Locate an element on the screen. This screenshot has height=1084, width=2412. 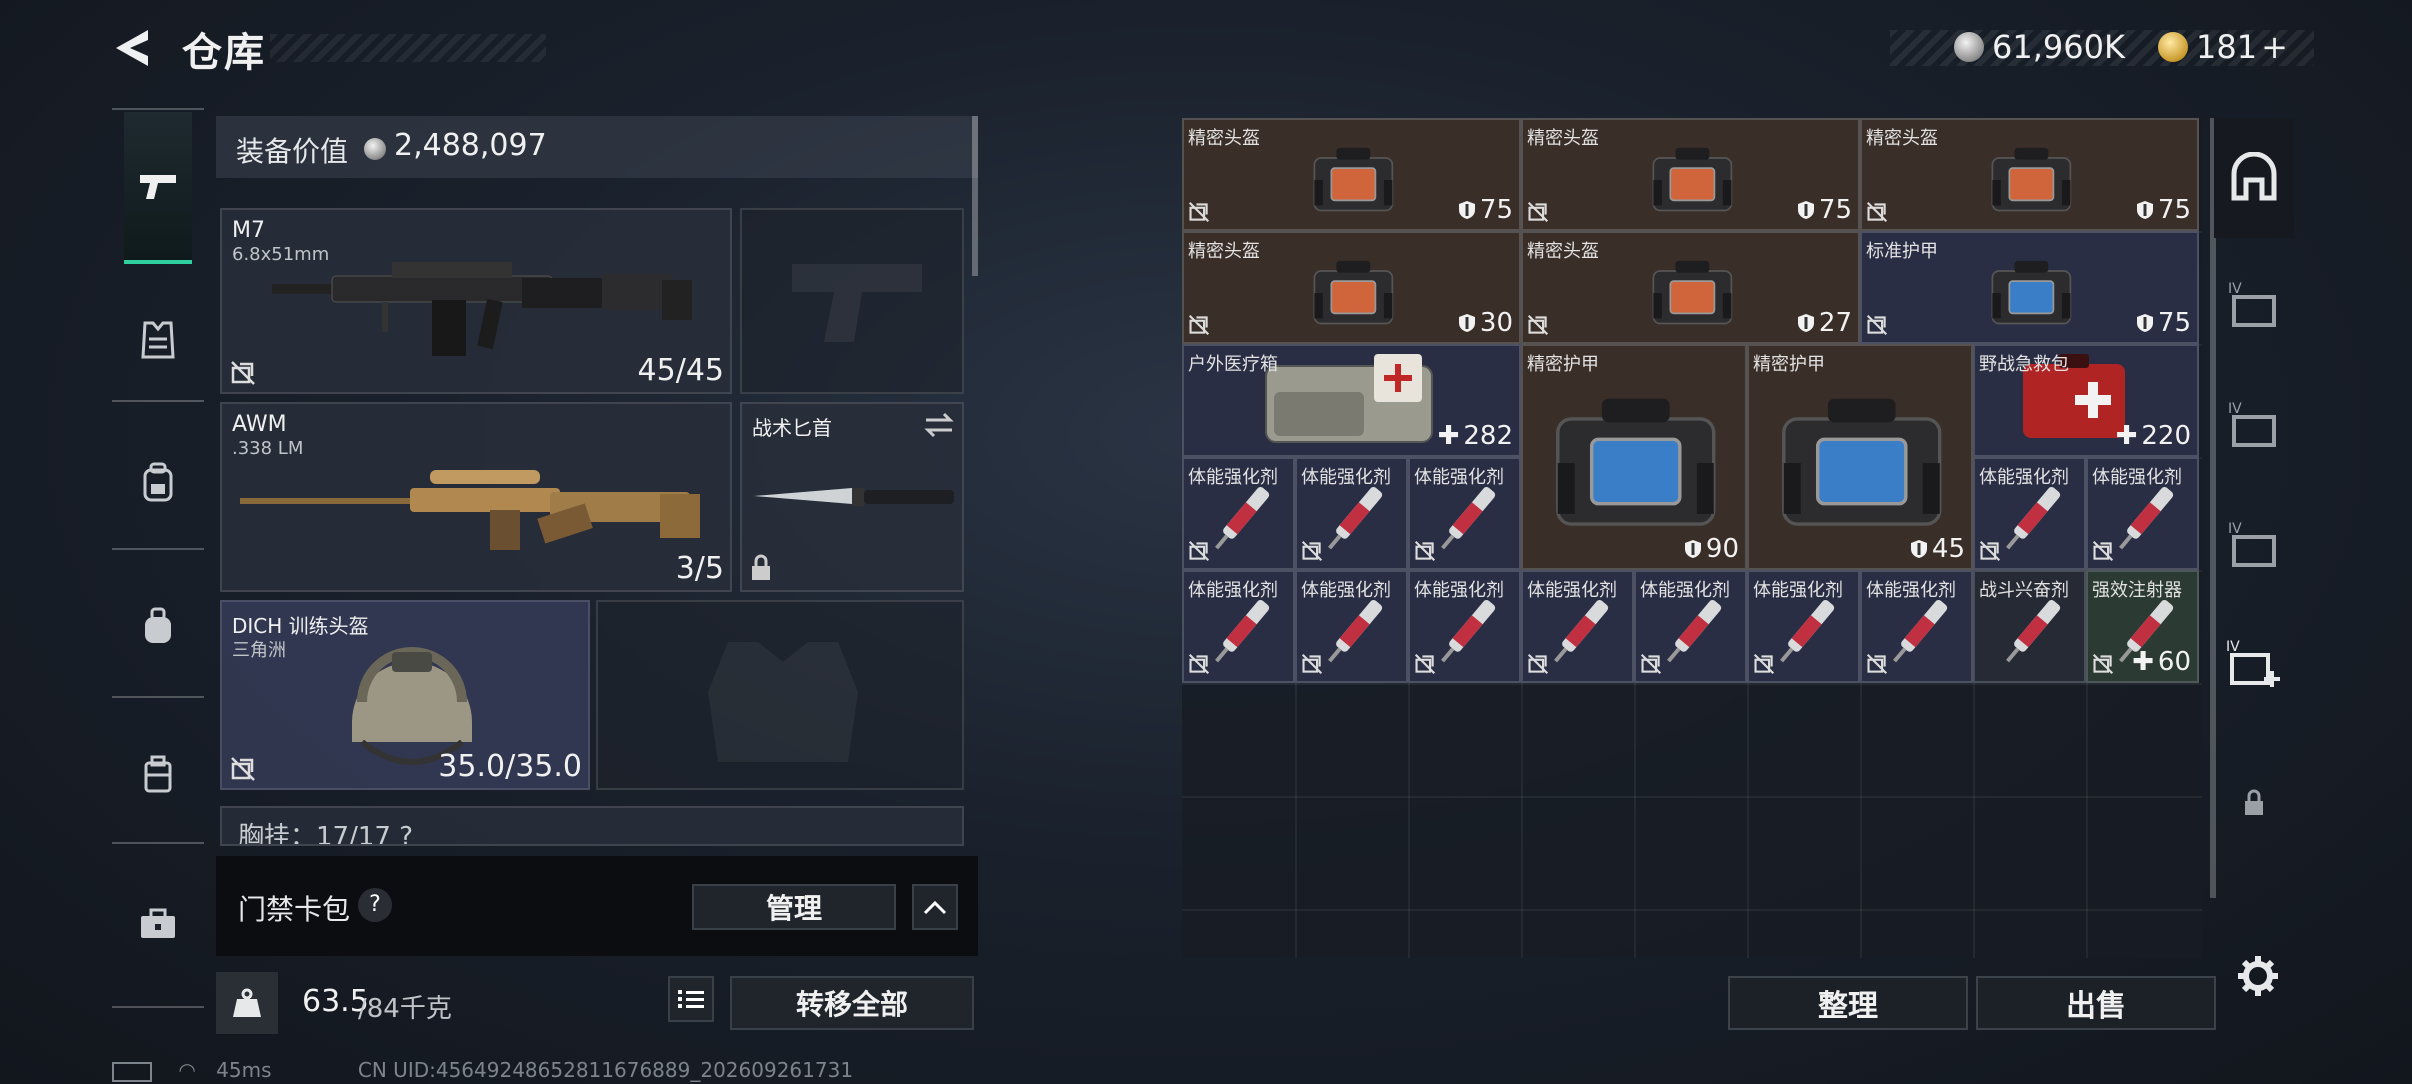
gold-amount: 181 is located at coordinates (2227, 47).